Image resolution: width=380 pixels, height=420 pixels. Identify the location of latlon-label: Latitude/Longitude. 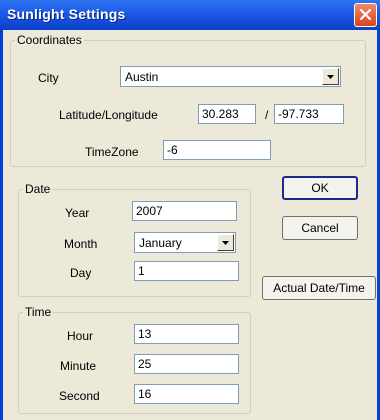
(108, 115).